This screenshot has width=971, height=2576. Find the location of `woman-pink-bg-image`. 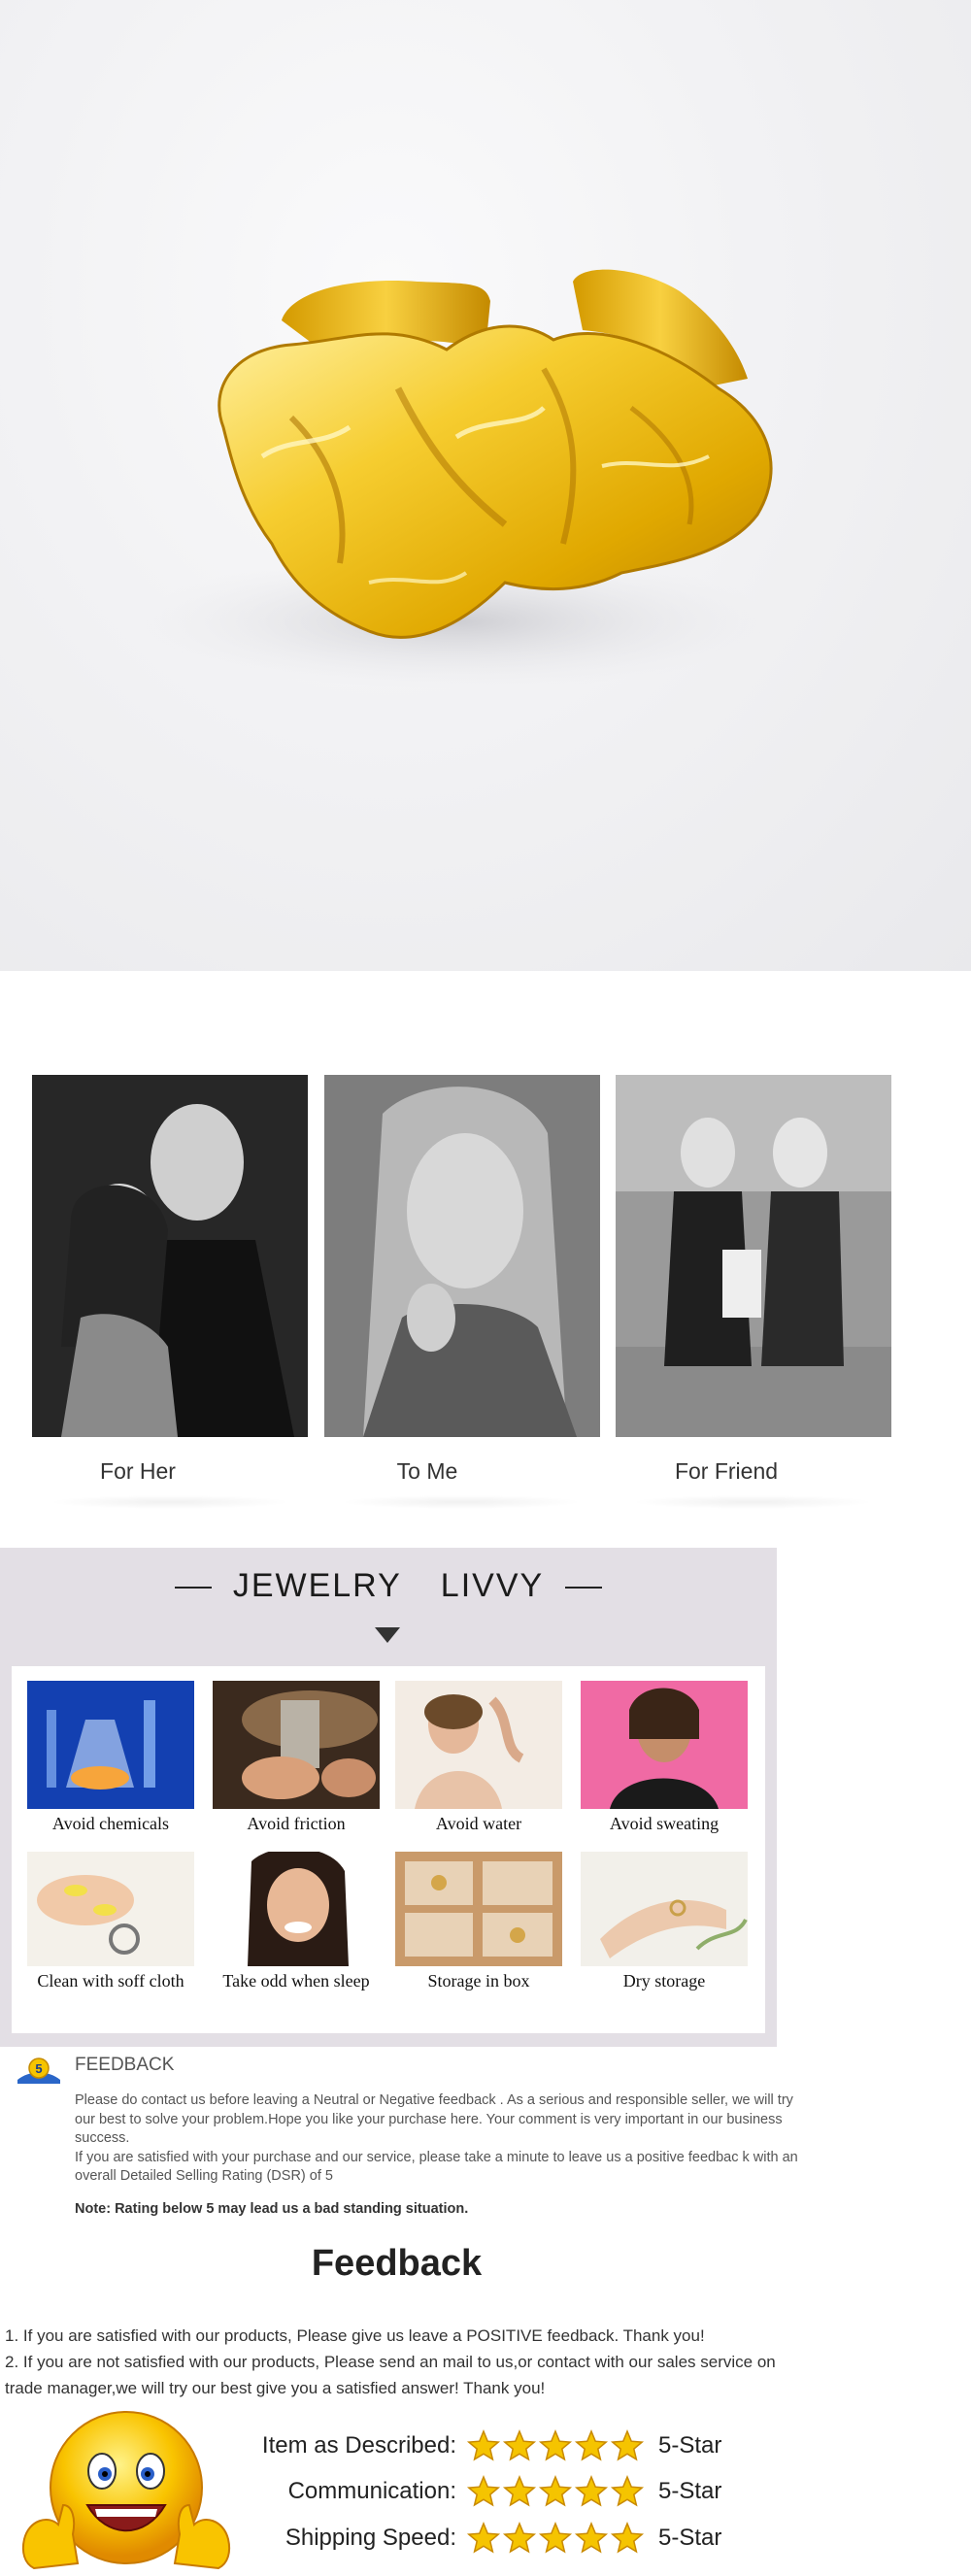

woman-pink-bg-image is located at coordinates (664, 1745).